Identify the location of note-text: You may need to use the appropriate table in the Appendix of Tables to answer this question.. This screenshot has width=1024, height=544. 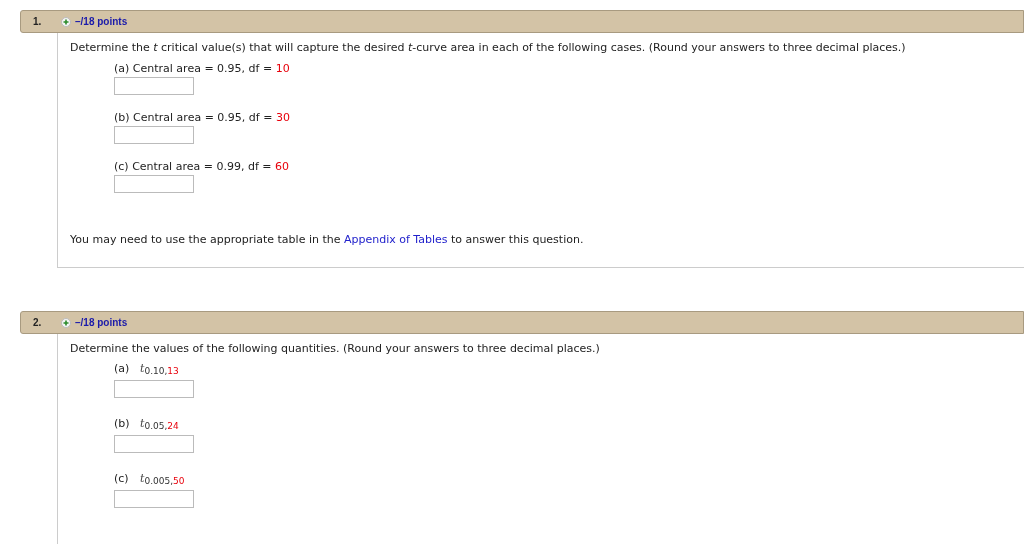
(327, 240).